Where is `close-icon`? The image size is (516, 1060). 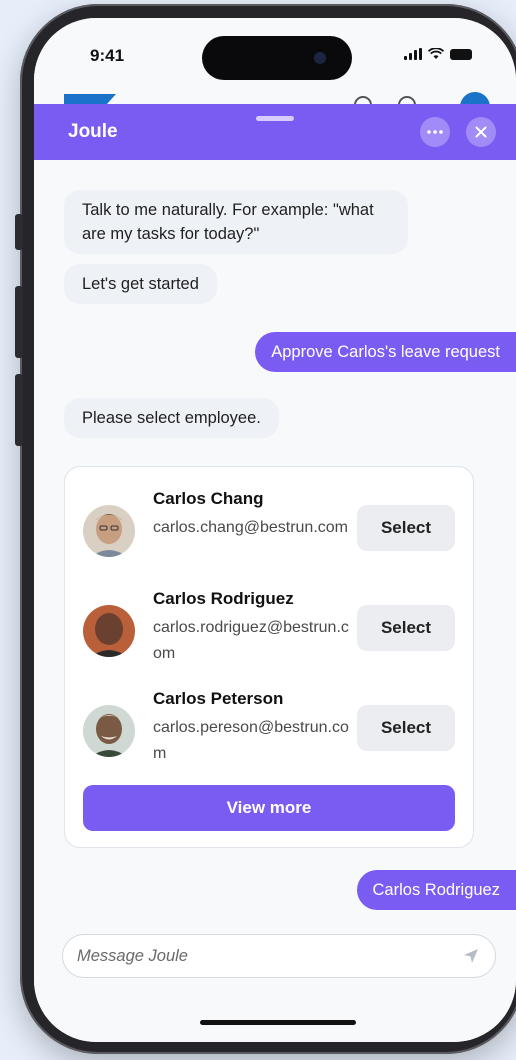 close-icon is located at coordinates (481, 132).